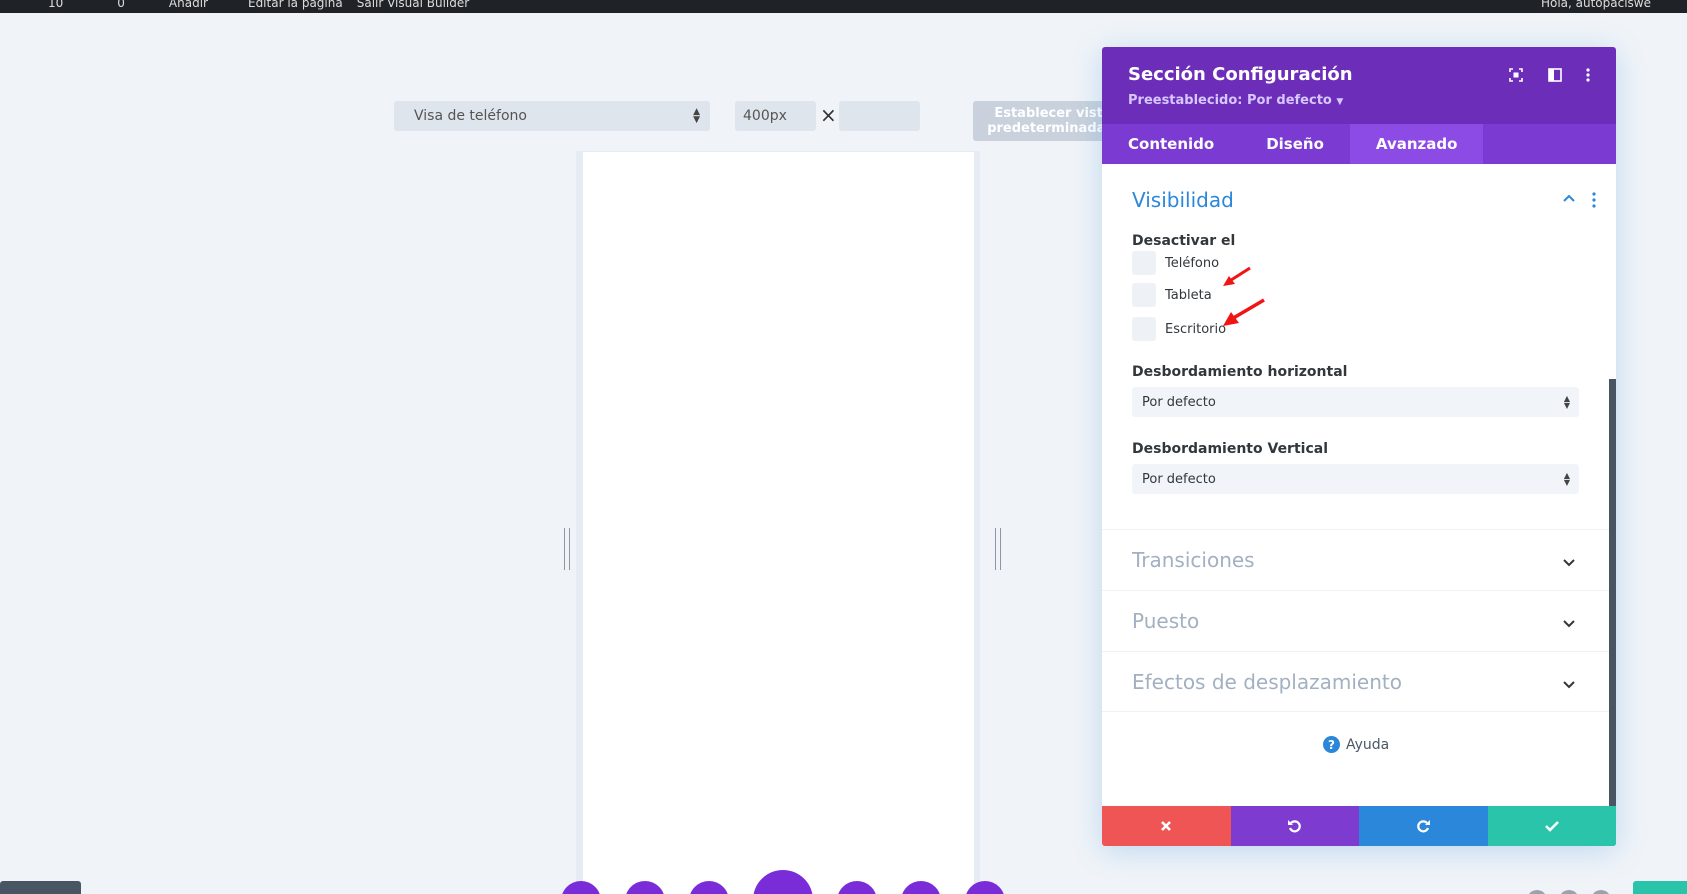  I want to click on tab-design: Diseño, so click(1295, 144).